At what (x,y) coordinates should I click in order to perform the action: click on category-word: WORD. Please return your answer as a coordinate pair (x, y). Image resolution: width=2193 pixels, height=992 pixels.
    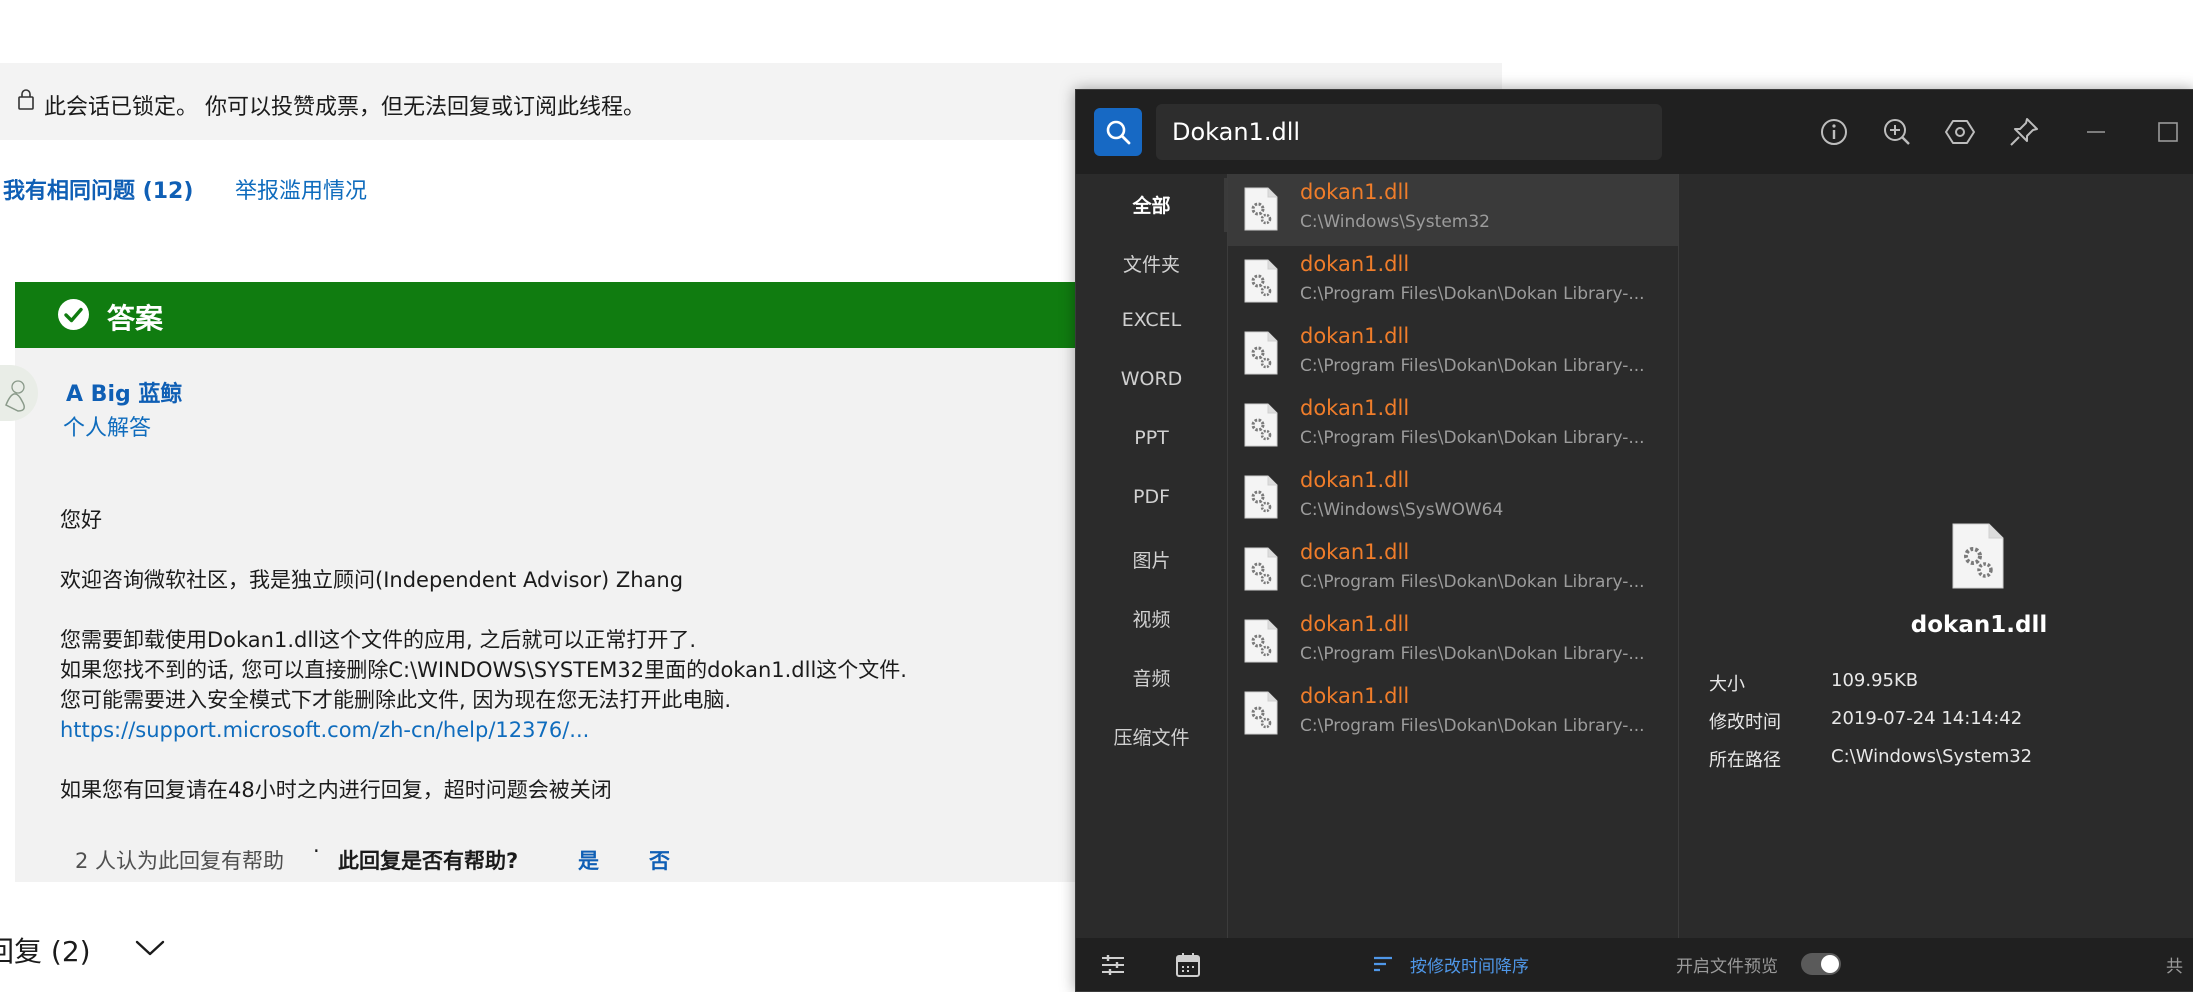
    Looking at the image, I should click on (1151, 379).